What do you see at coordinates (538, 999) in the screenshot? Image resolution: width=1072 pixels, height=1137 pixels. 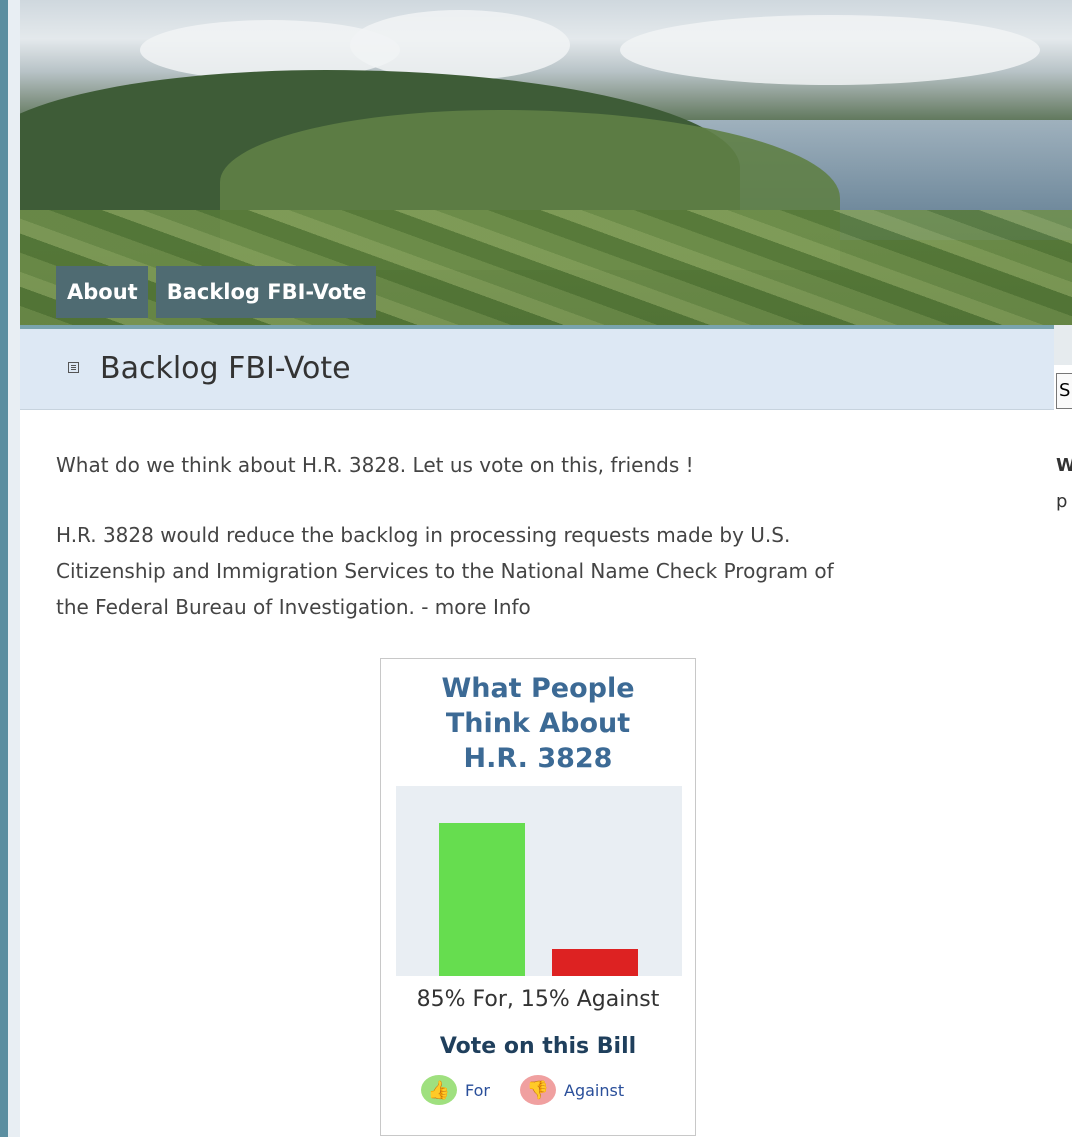 I see `vote-summary: 85% For, 15% Against` at bounding box center [538, 999].